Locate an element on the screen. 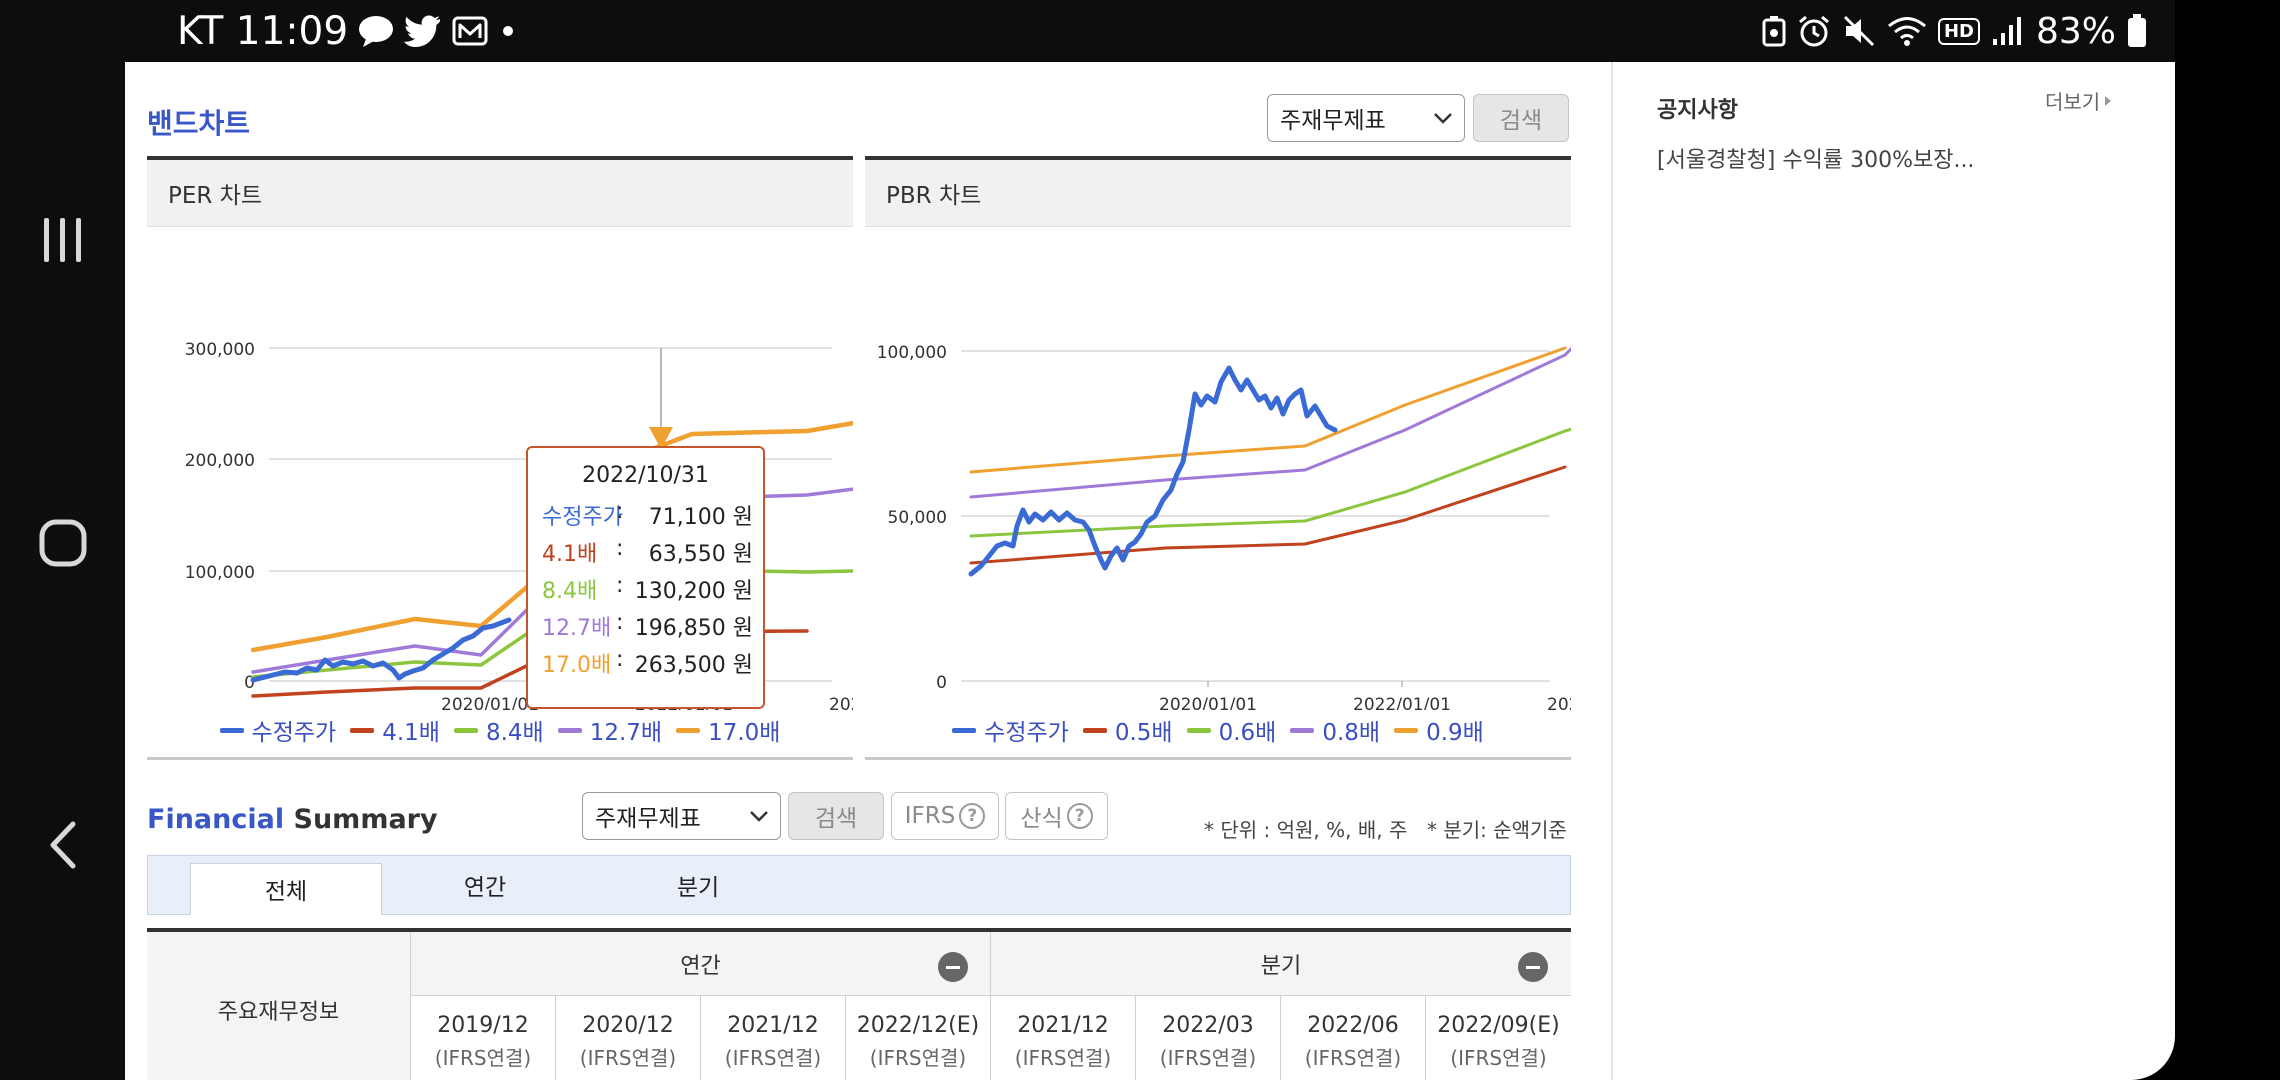 Image resolution: width=2280 pixels, height=1080 pixels. tooltip-row: 4.1배 : 63,550 원 is located at coordinates (647, 551).